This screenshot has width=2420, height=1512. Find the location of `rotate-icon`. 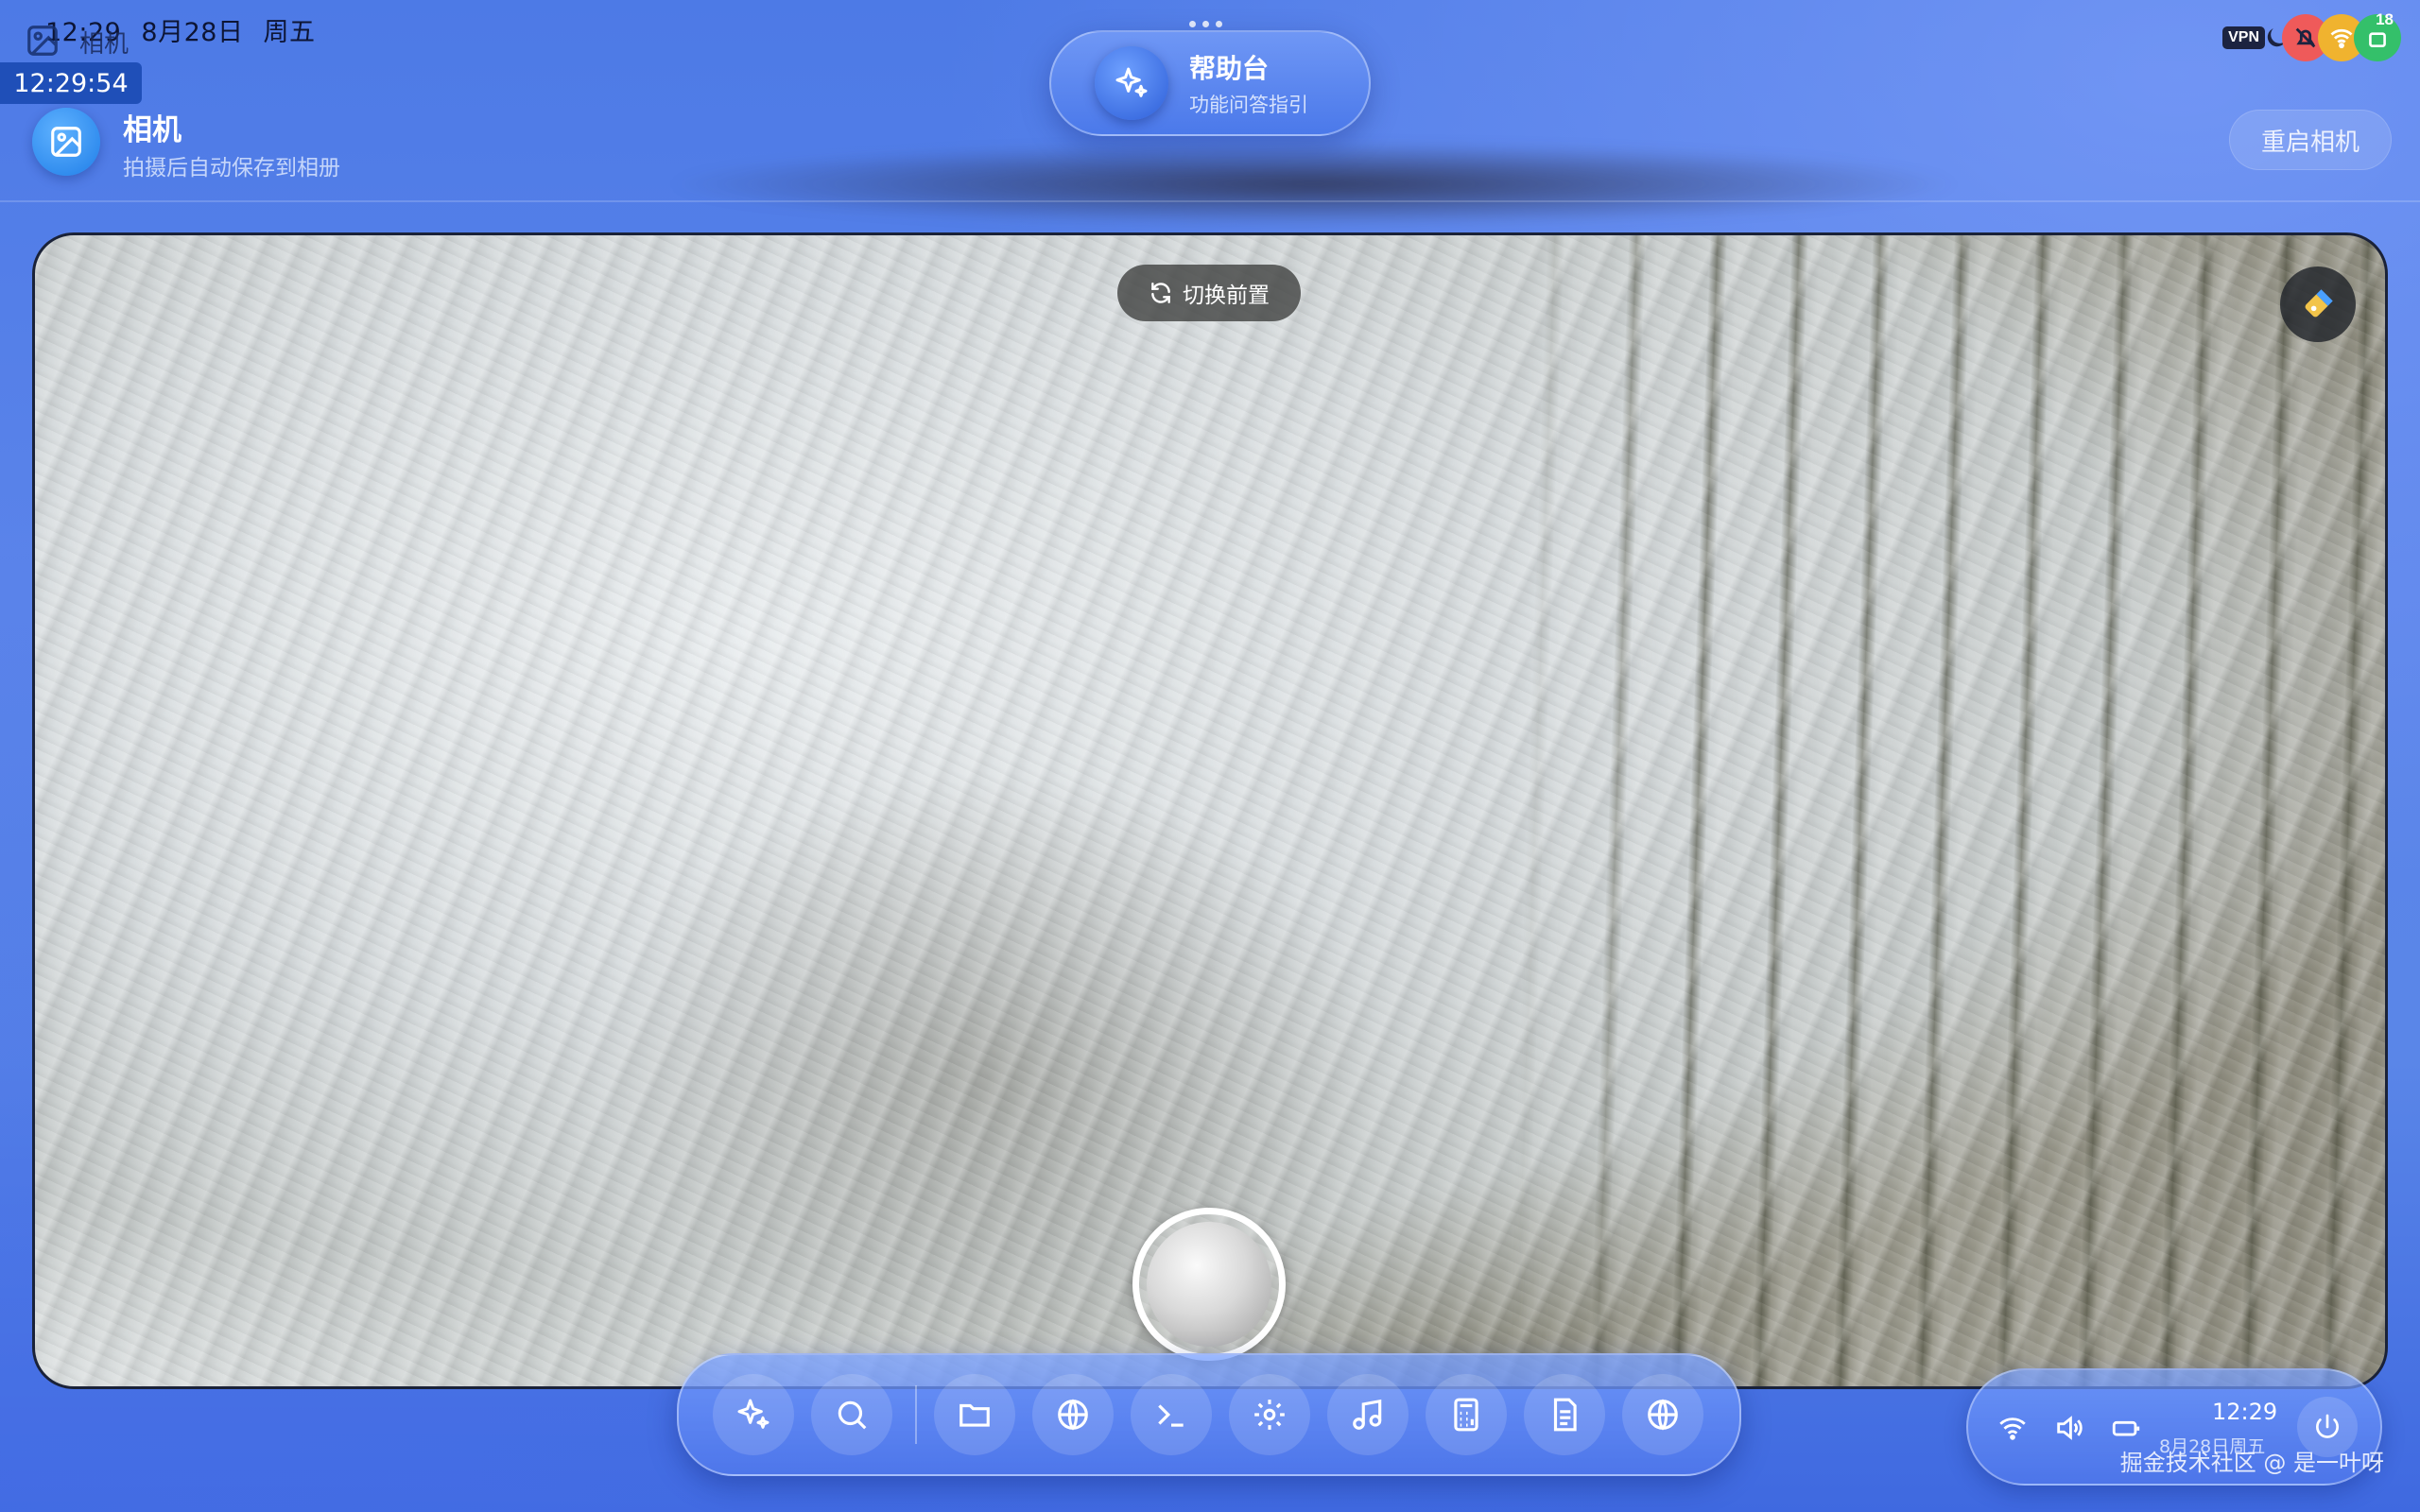

rotate-icon is located at coordinates (1160, 293).